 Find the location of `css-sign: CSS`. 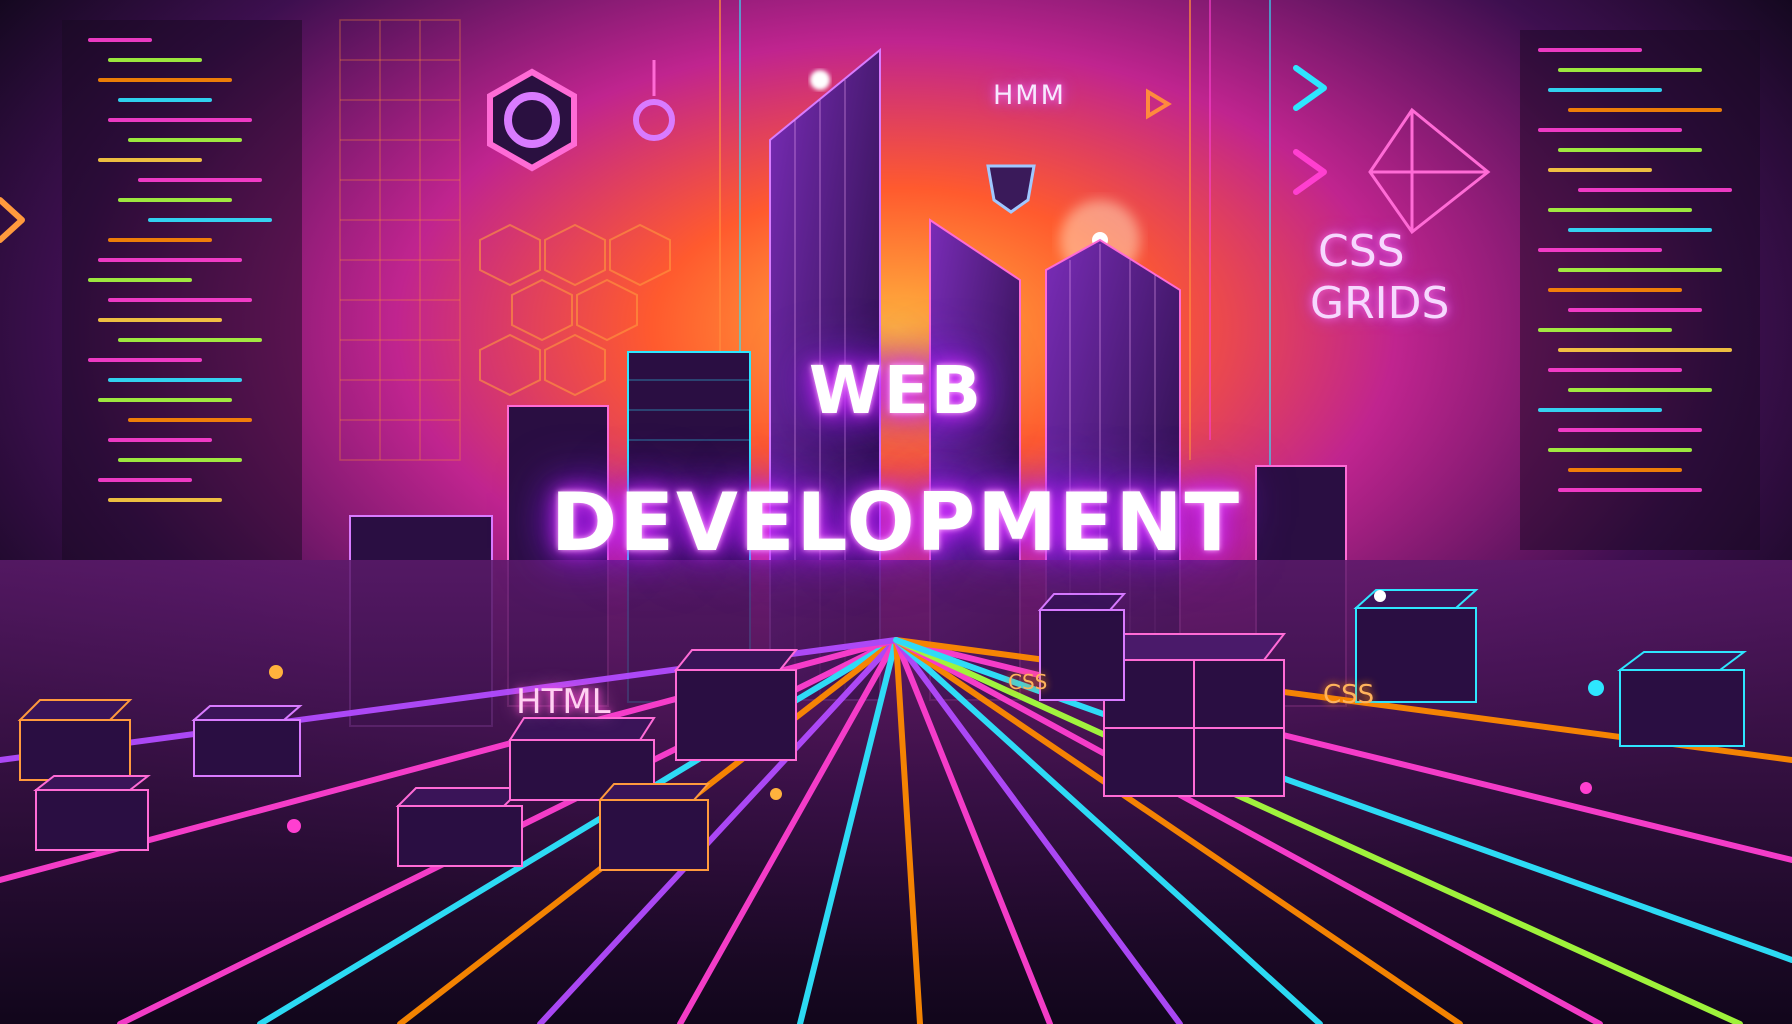

css-sign: CSS is located at coordinates (1349, 695).